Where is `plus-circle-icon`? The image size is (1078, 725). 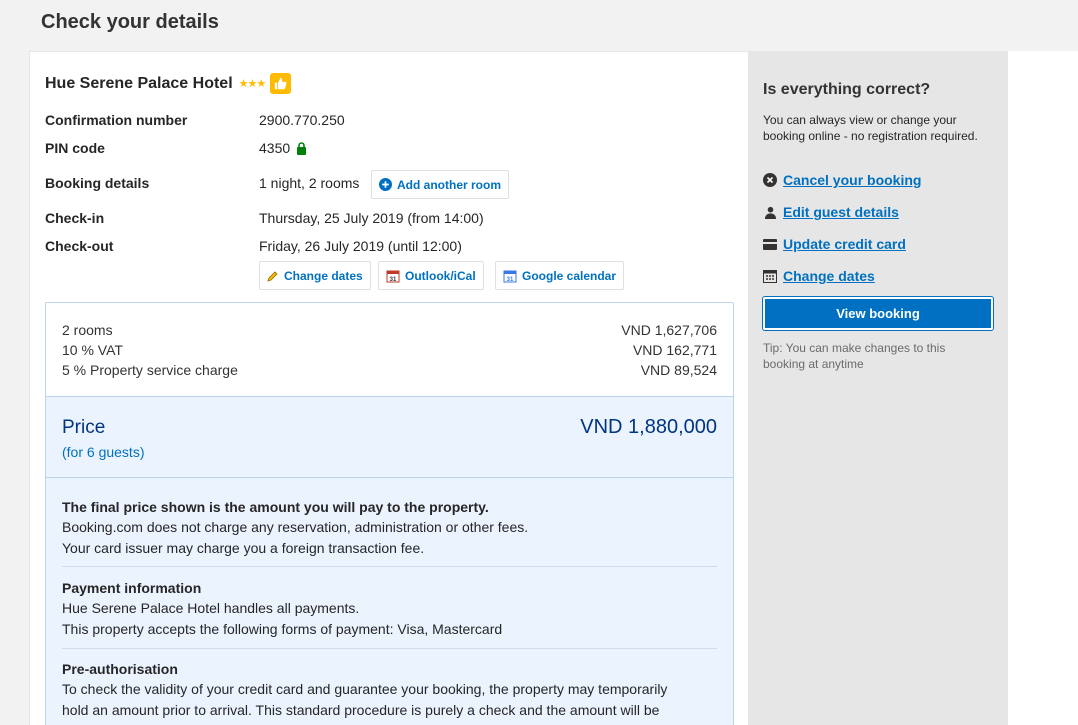 plus-circle-icon is located at coordinates (385, 184).